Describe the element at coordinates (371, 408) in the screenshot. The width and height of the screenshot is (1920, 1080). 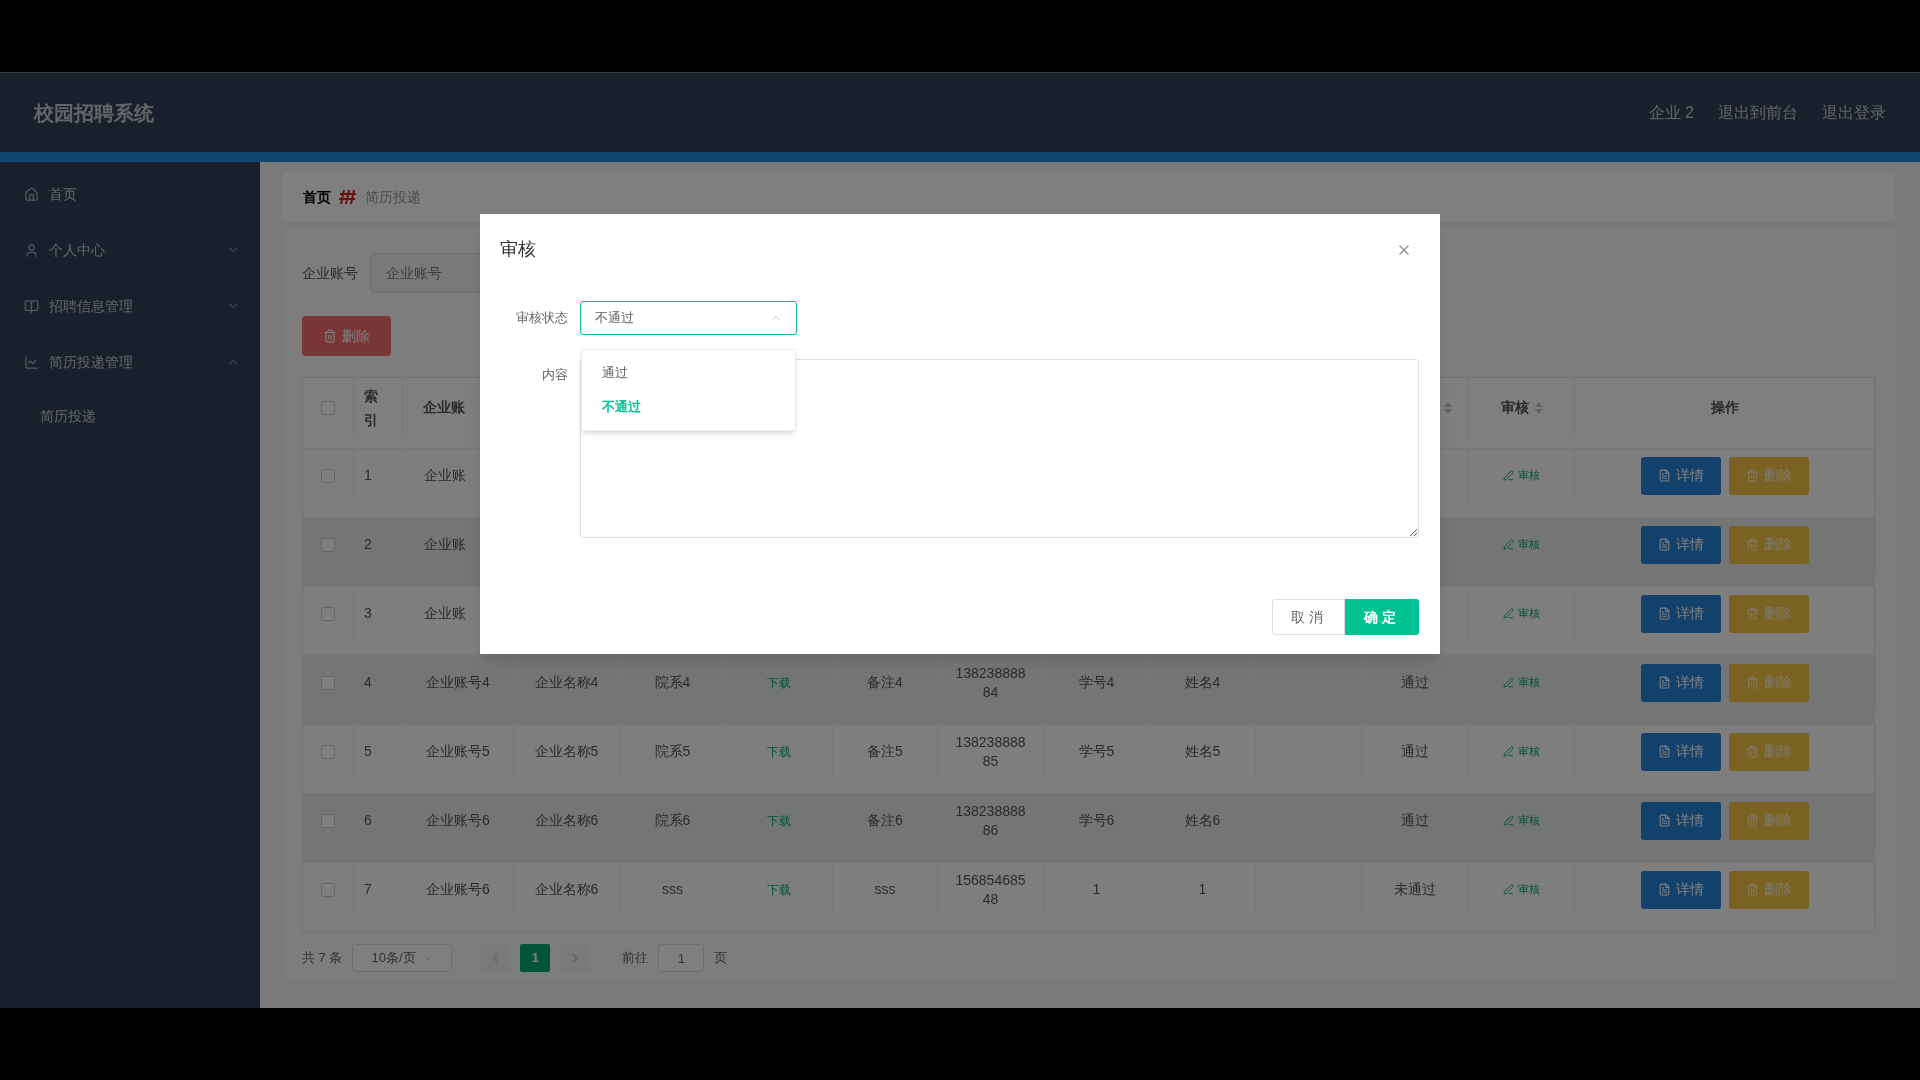
I see `column-header: 索引` at that location.